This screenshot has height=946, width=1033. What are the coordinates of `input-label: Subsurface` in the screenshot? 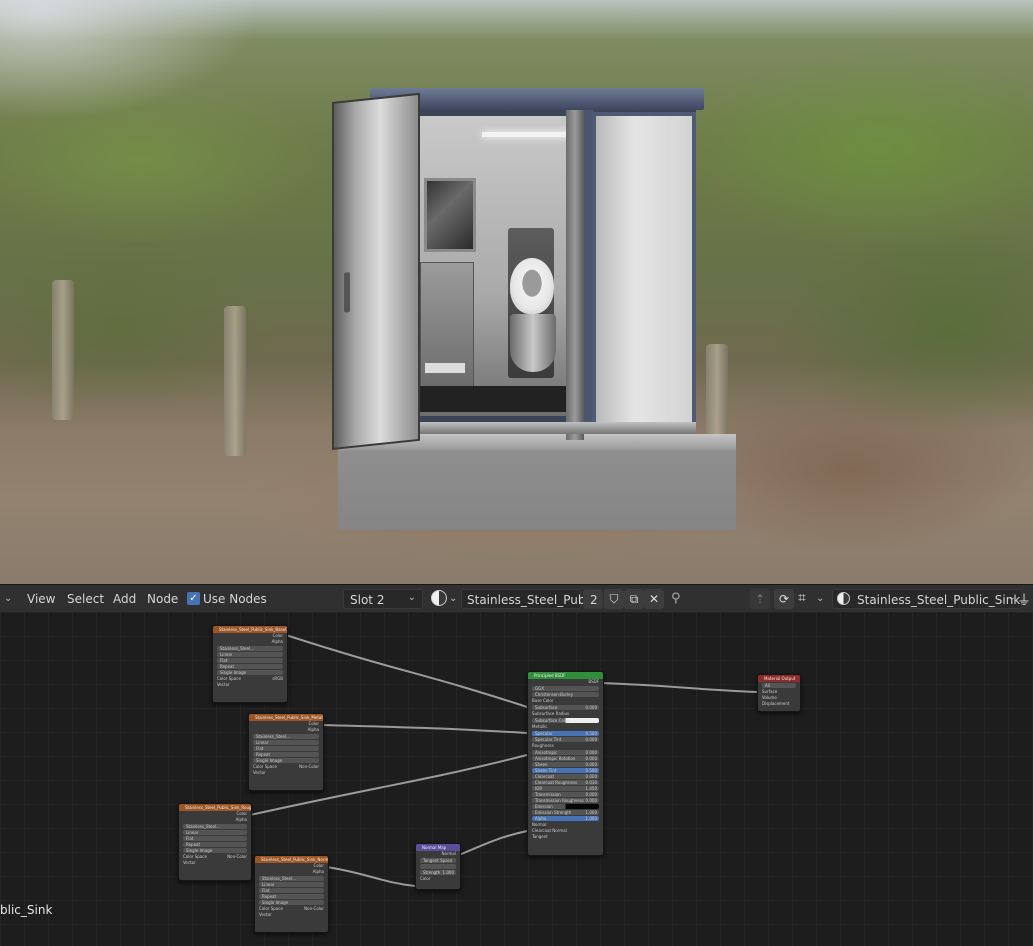 It's located at (546, 707).